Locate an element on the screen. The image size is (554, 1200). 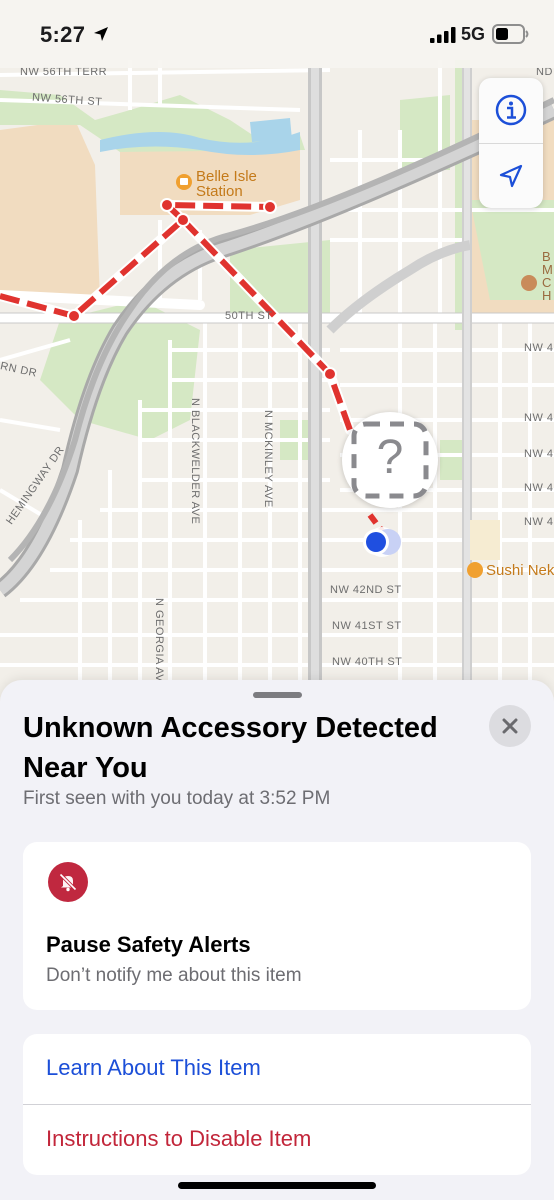
status-time: 5:27 is located at coordinates (63, 34).